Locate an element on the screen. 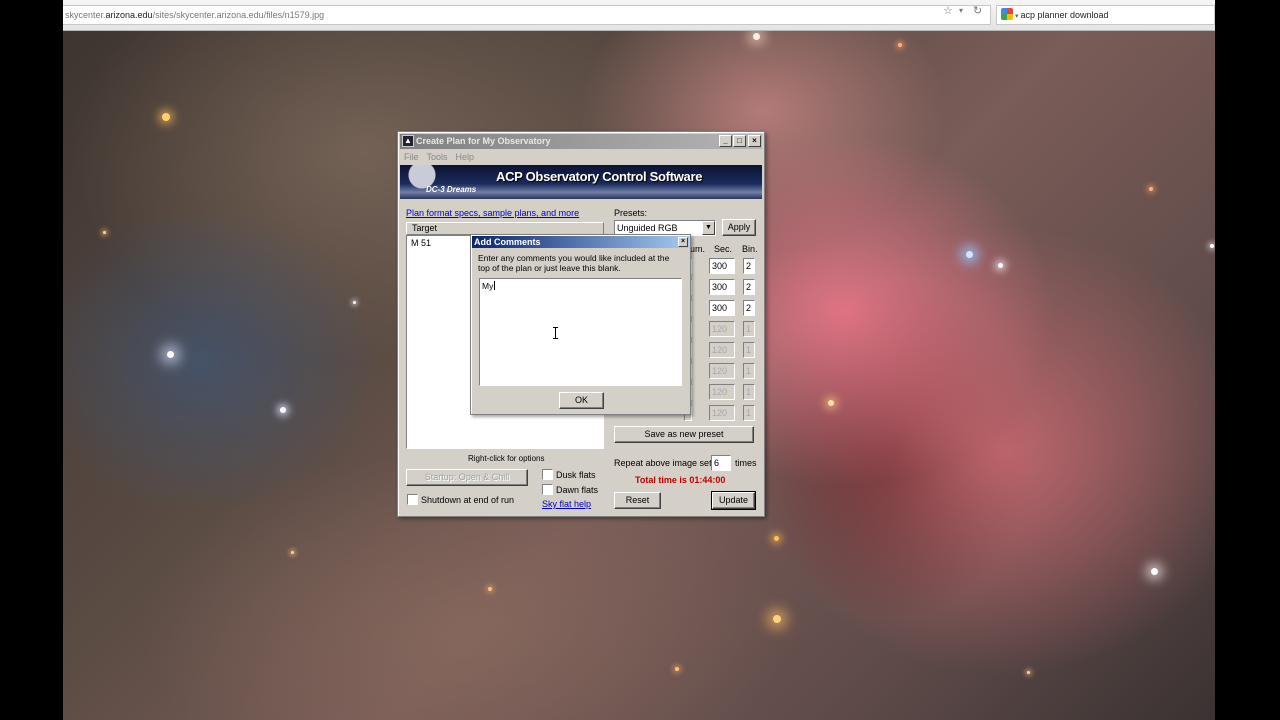 This screenshot has width=1280, height=720. update-button: Update is located at coordinates (733, 500).